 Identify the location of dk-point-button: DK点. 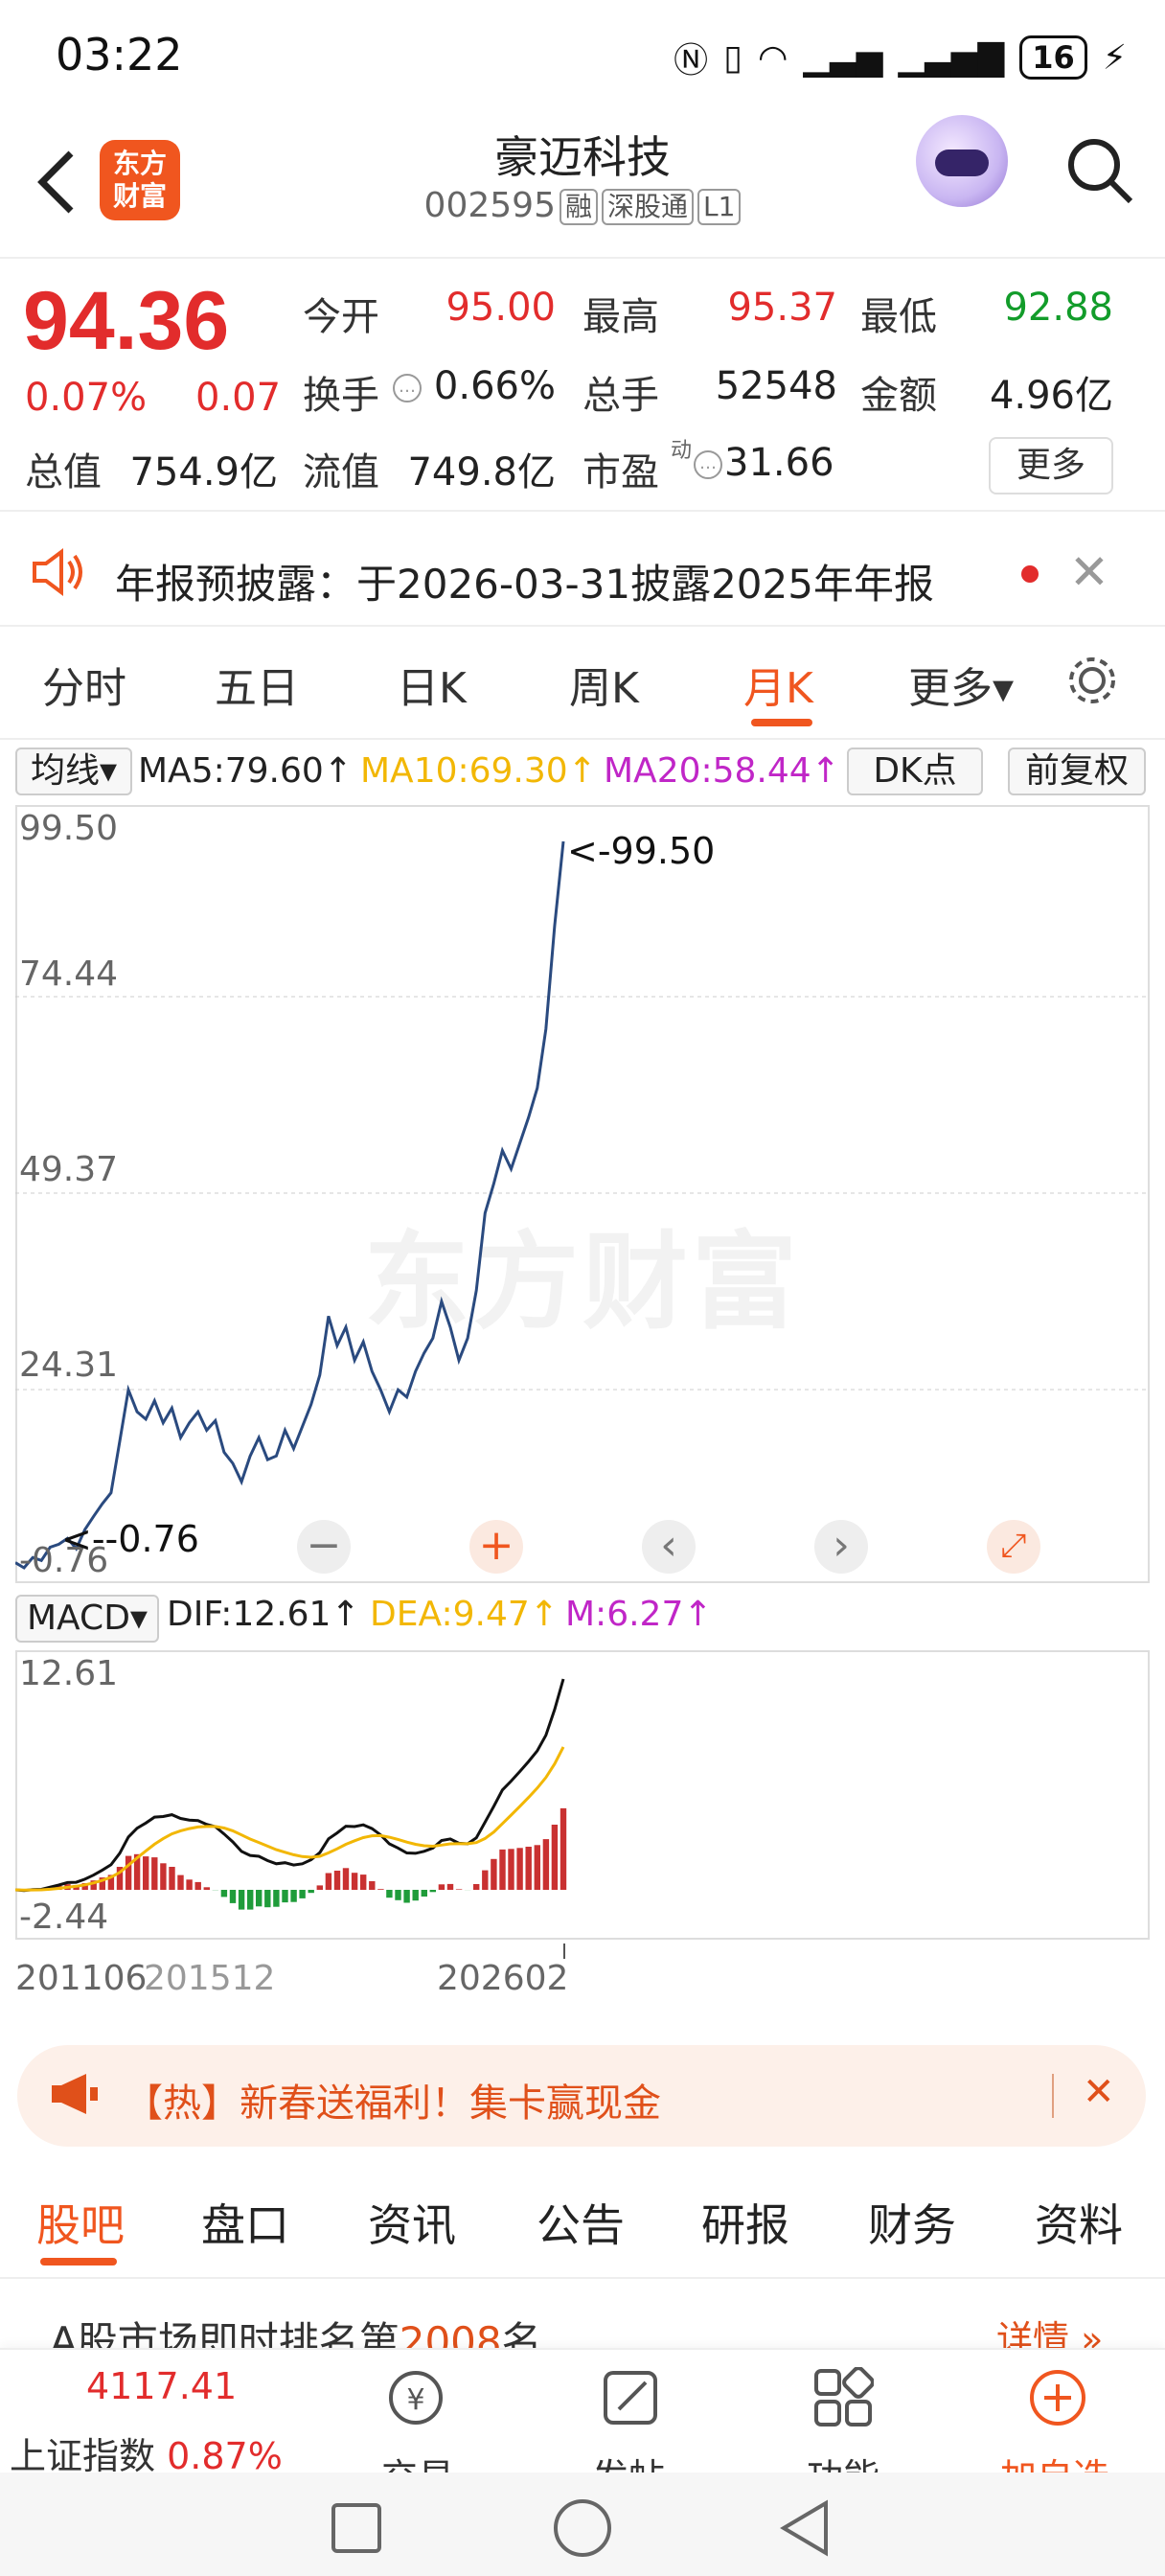
(915, 771).